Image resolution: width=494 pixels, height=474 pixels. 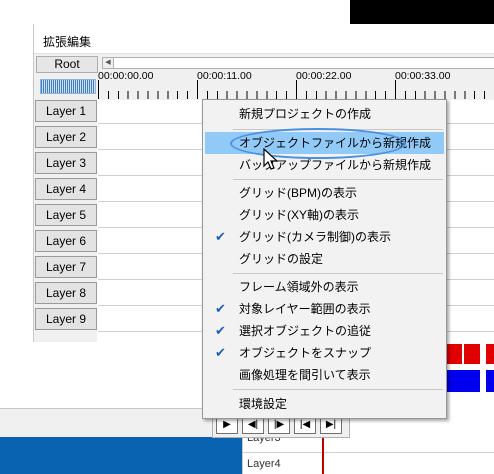 I want to click on layer-button-8: Layer 8, so click(x=66, y=293).